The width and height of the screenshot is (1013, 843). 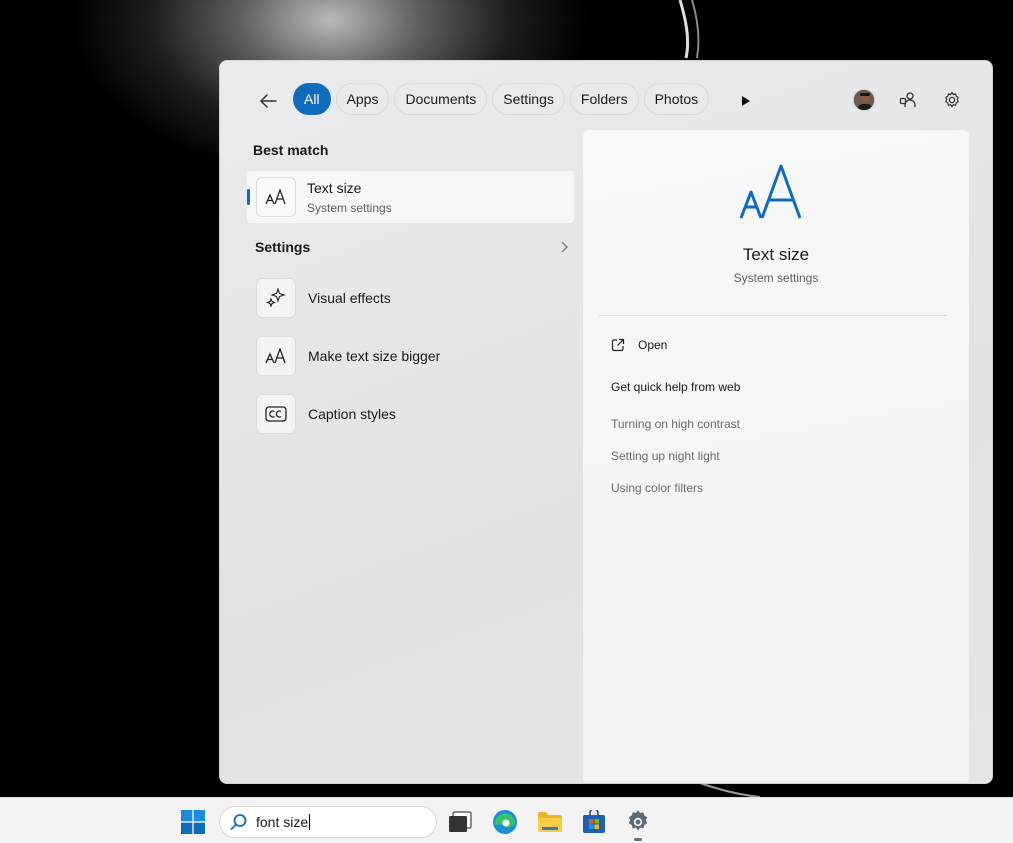 I want to click on settings-heading: Settings, so click(x=283, y=247).